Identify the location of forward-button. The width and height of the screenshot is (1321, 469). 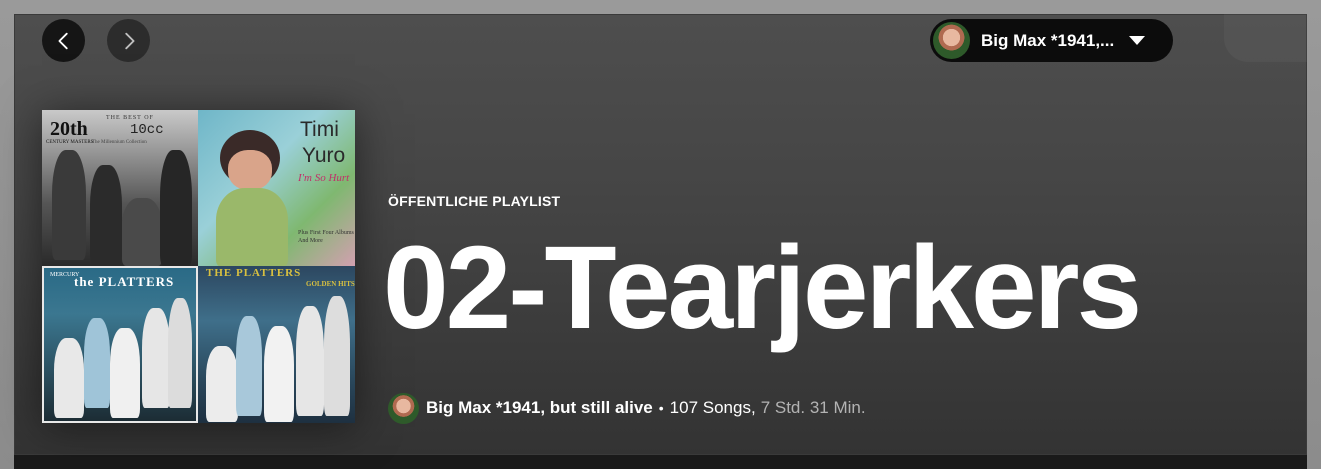
(128, 40).